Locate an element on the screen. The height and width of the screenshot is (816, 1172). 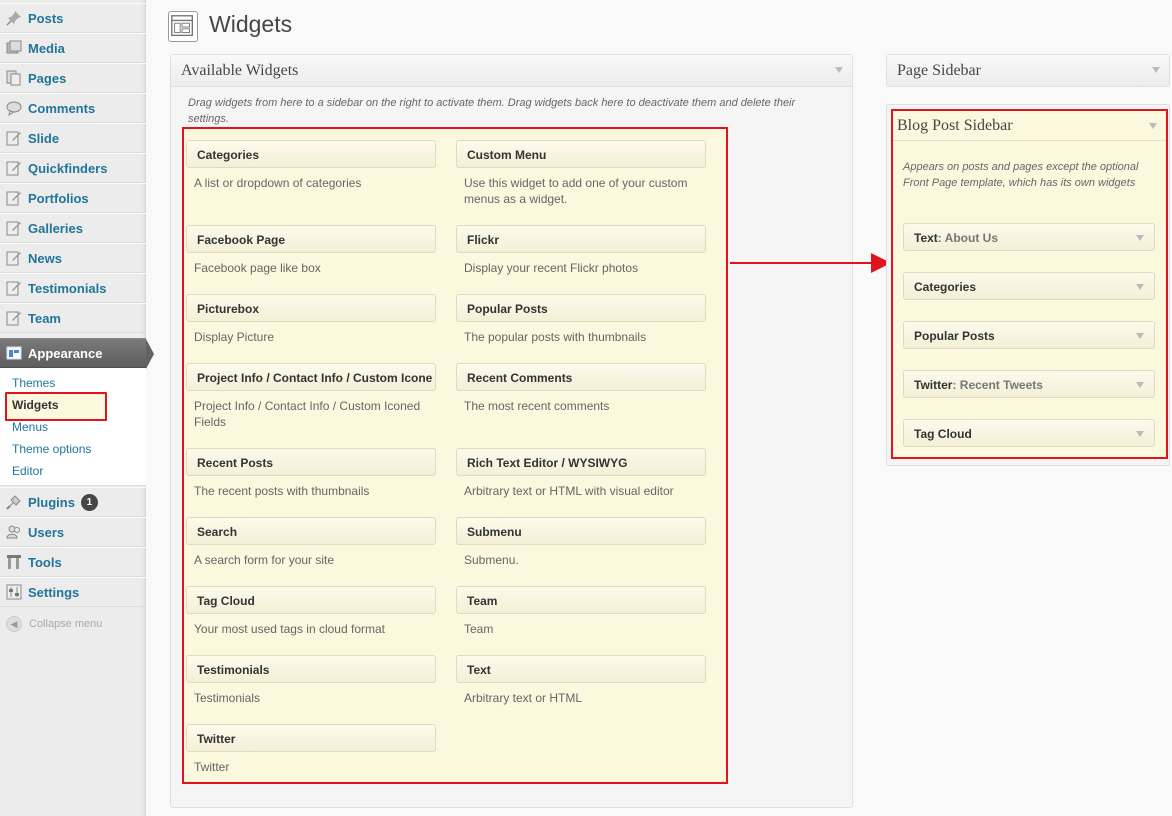
sidebar-widget-twitter: Twitter: Recent Tweets is located at coordinates (1029, 384).